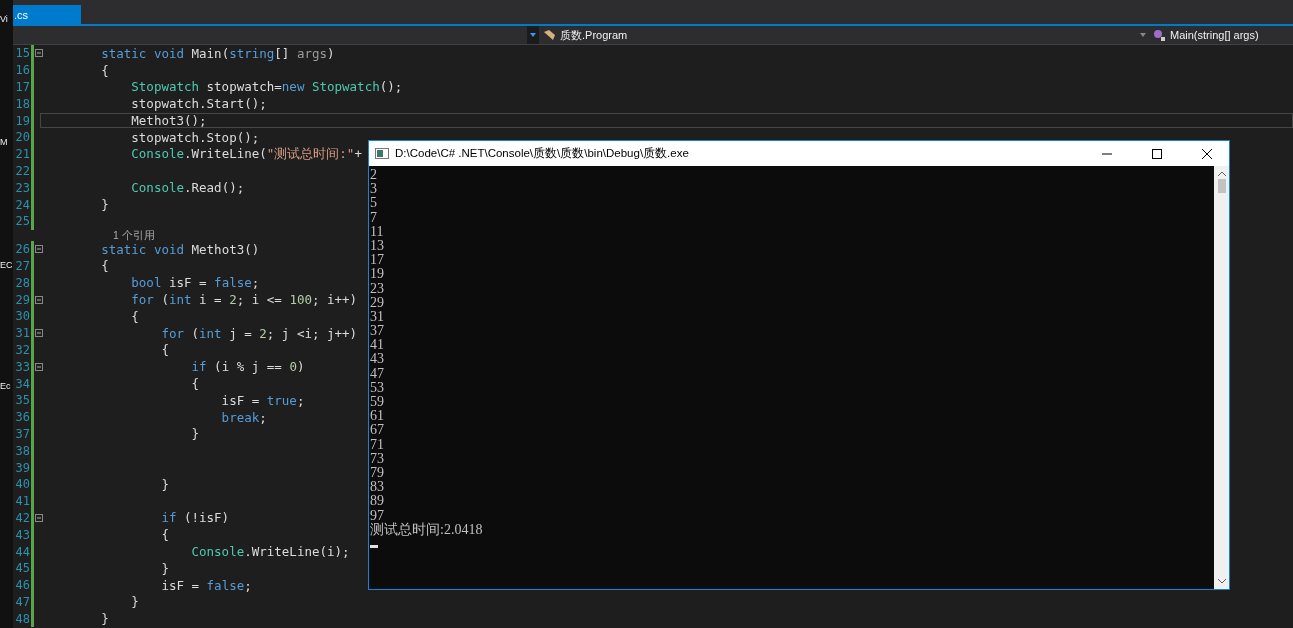 Image resolution: width=1293 pixels, height=628 pixels. What do you see at coordinates (22, 221) in the screenshot?
I see `line-number: 25` at bounding box center [22, 221].